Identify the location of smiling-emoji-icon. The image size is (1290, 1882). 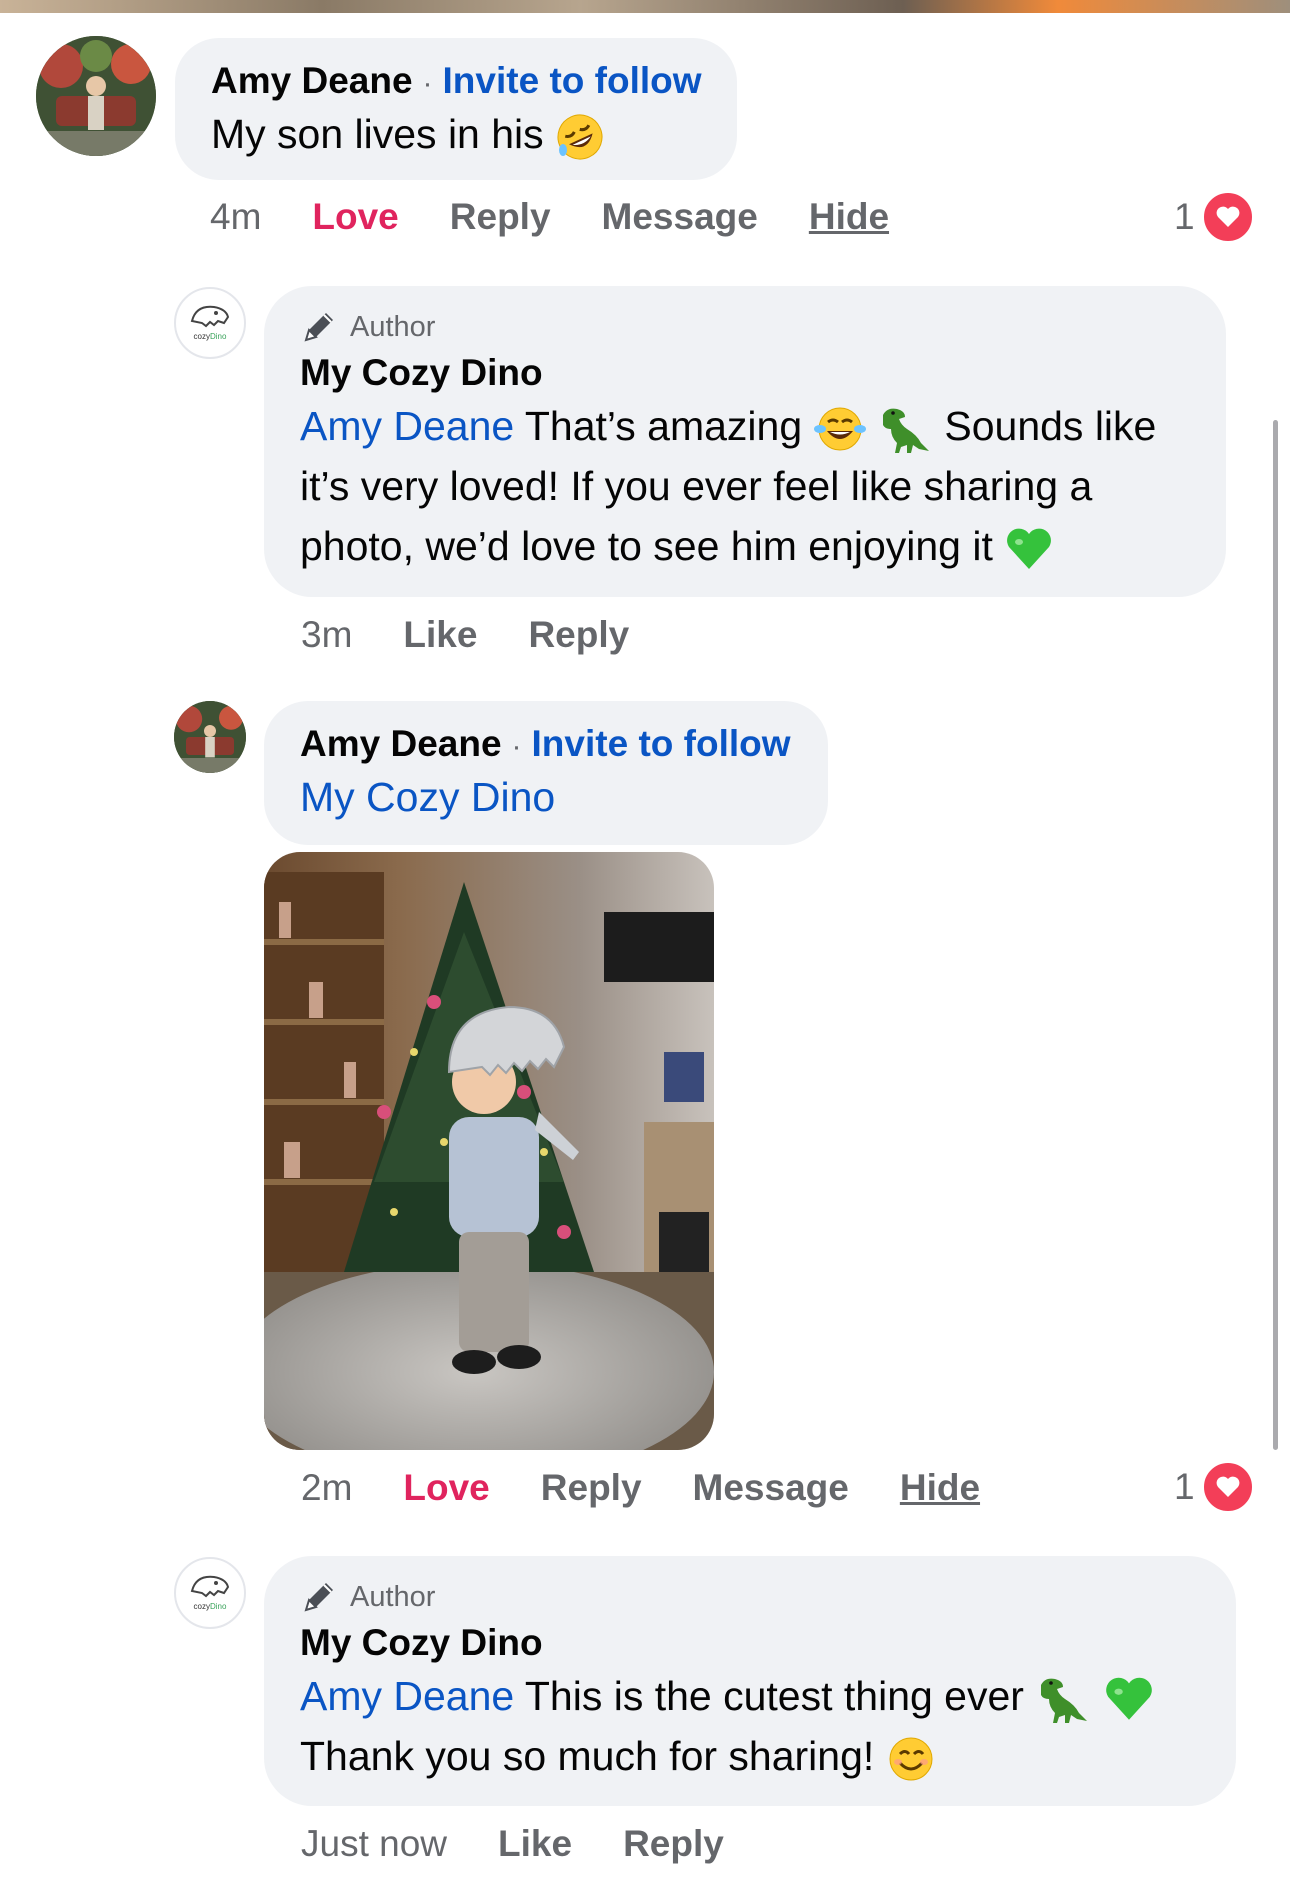
(911, 1759).